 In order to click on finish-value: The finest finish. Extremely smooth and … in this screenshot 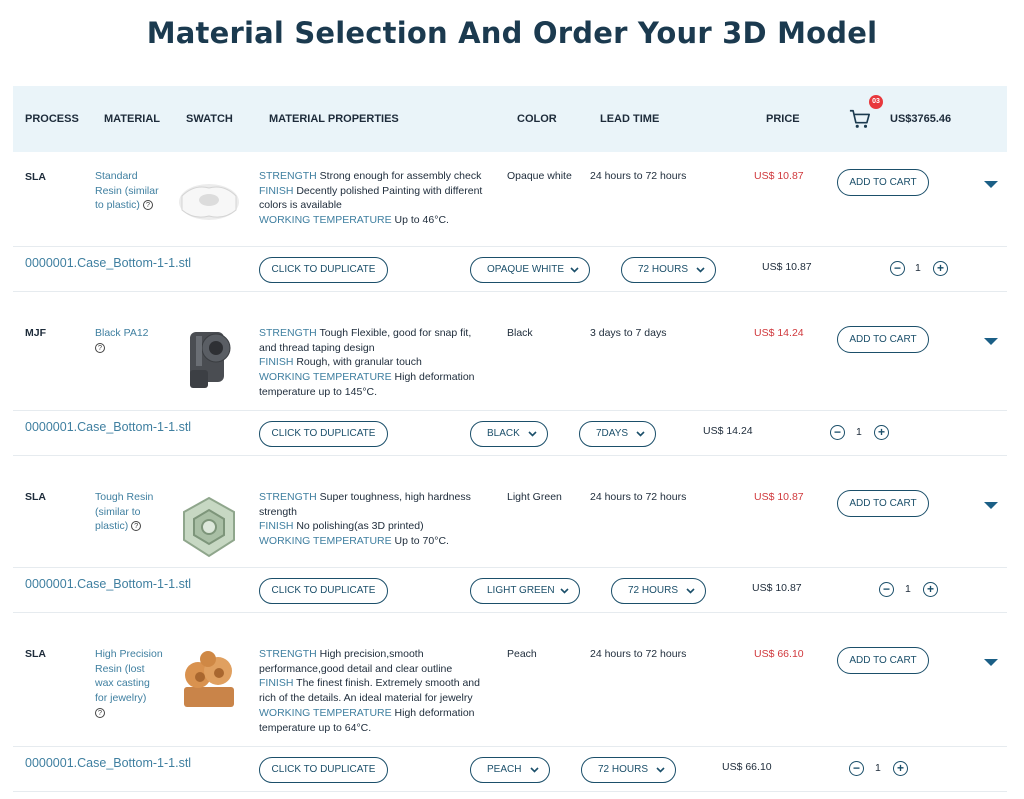, I will do `click(369, 691)`.